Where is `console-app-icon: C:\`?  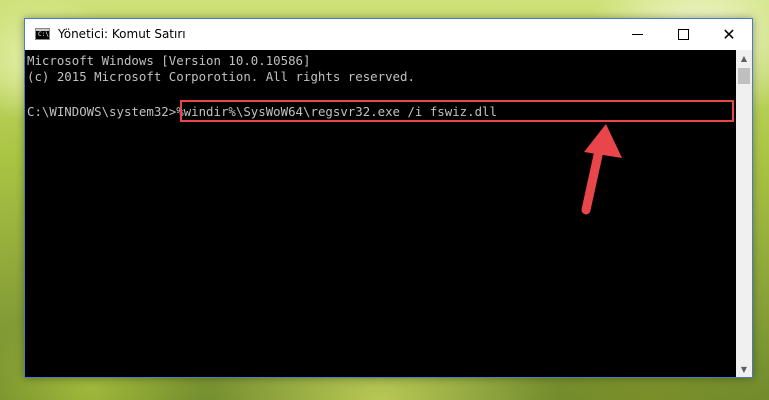
console-app-icon: C:\ is located at coordinates (42, 34).